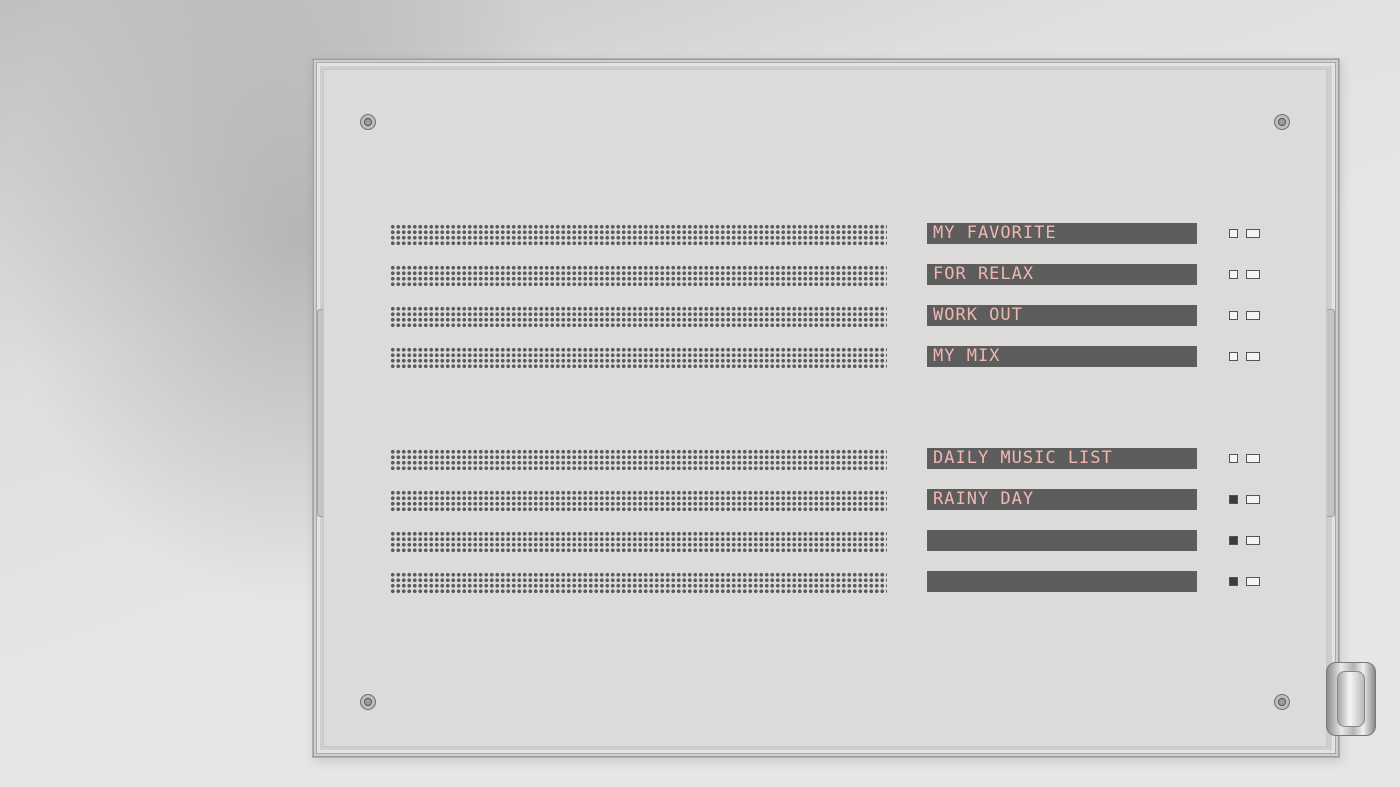 This screenshot has height=787, width=1400. I want to click on playlist-display: MY FAVORITE, so click(1062, 233).